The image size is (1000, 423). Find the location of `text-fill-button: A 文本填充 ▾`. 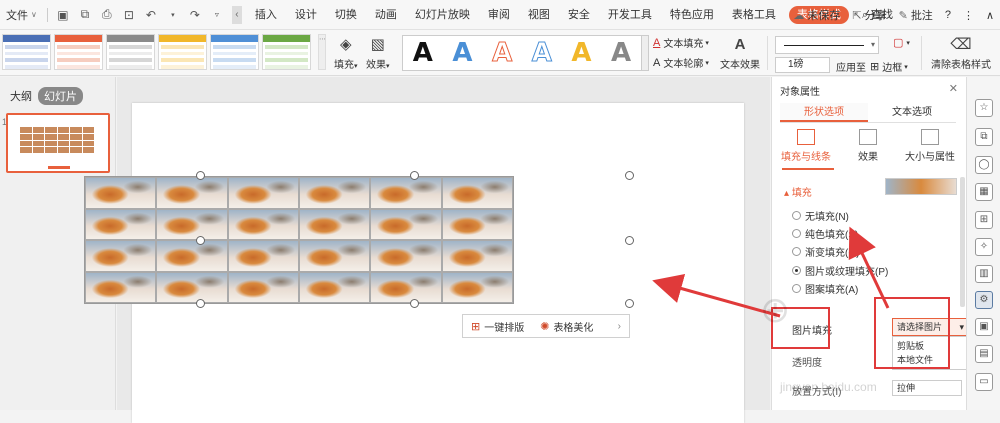

text-fill-button: A 文本填充 ▾ is located at coordinates (681, 43).